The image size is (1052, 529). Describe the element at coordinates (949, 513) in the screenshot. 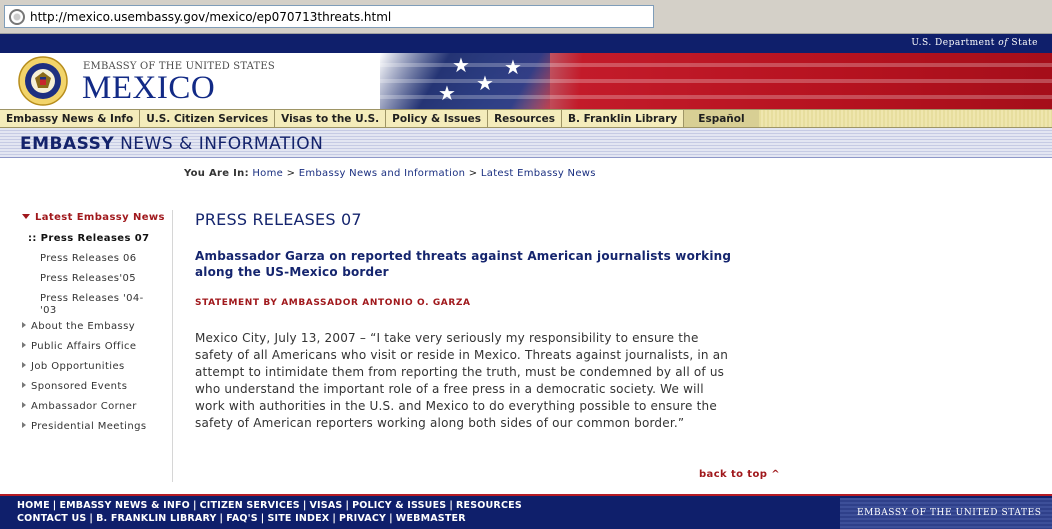

I see `footer-brand-text: EMBASSY OF THE UNITED STATES` at that location.